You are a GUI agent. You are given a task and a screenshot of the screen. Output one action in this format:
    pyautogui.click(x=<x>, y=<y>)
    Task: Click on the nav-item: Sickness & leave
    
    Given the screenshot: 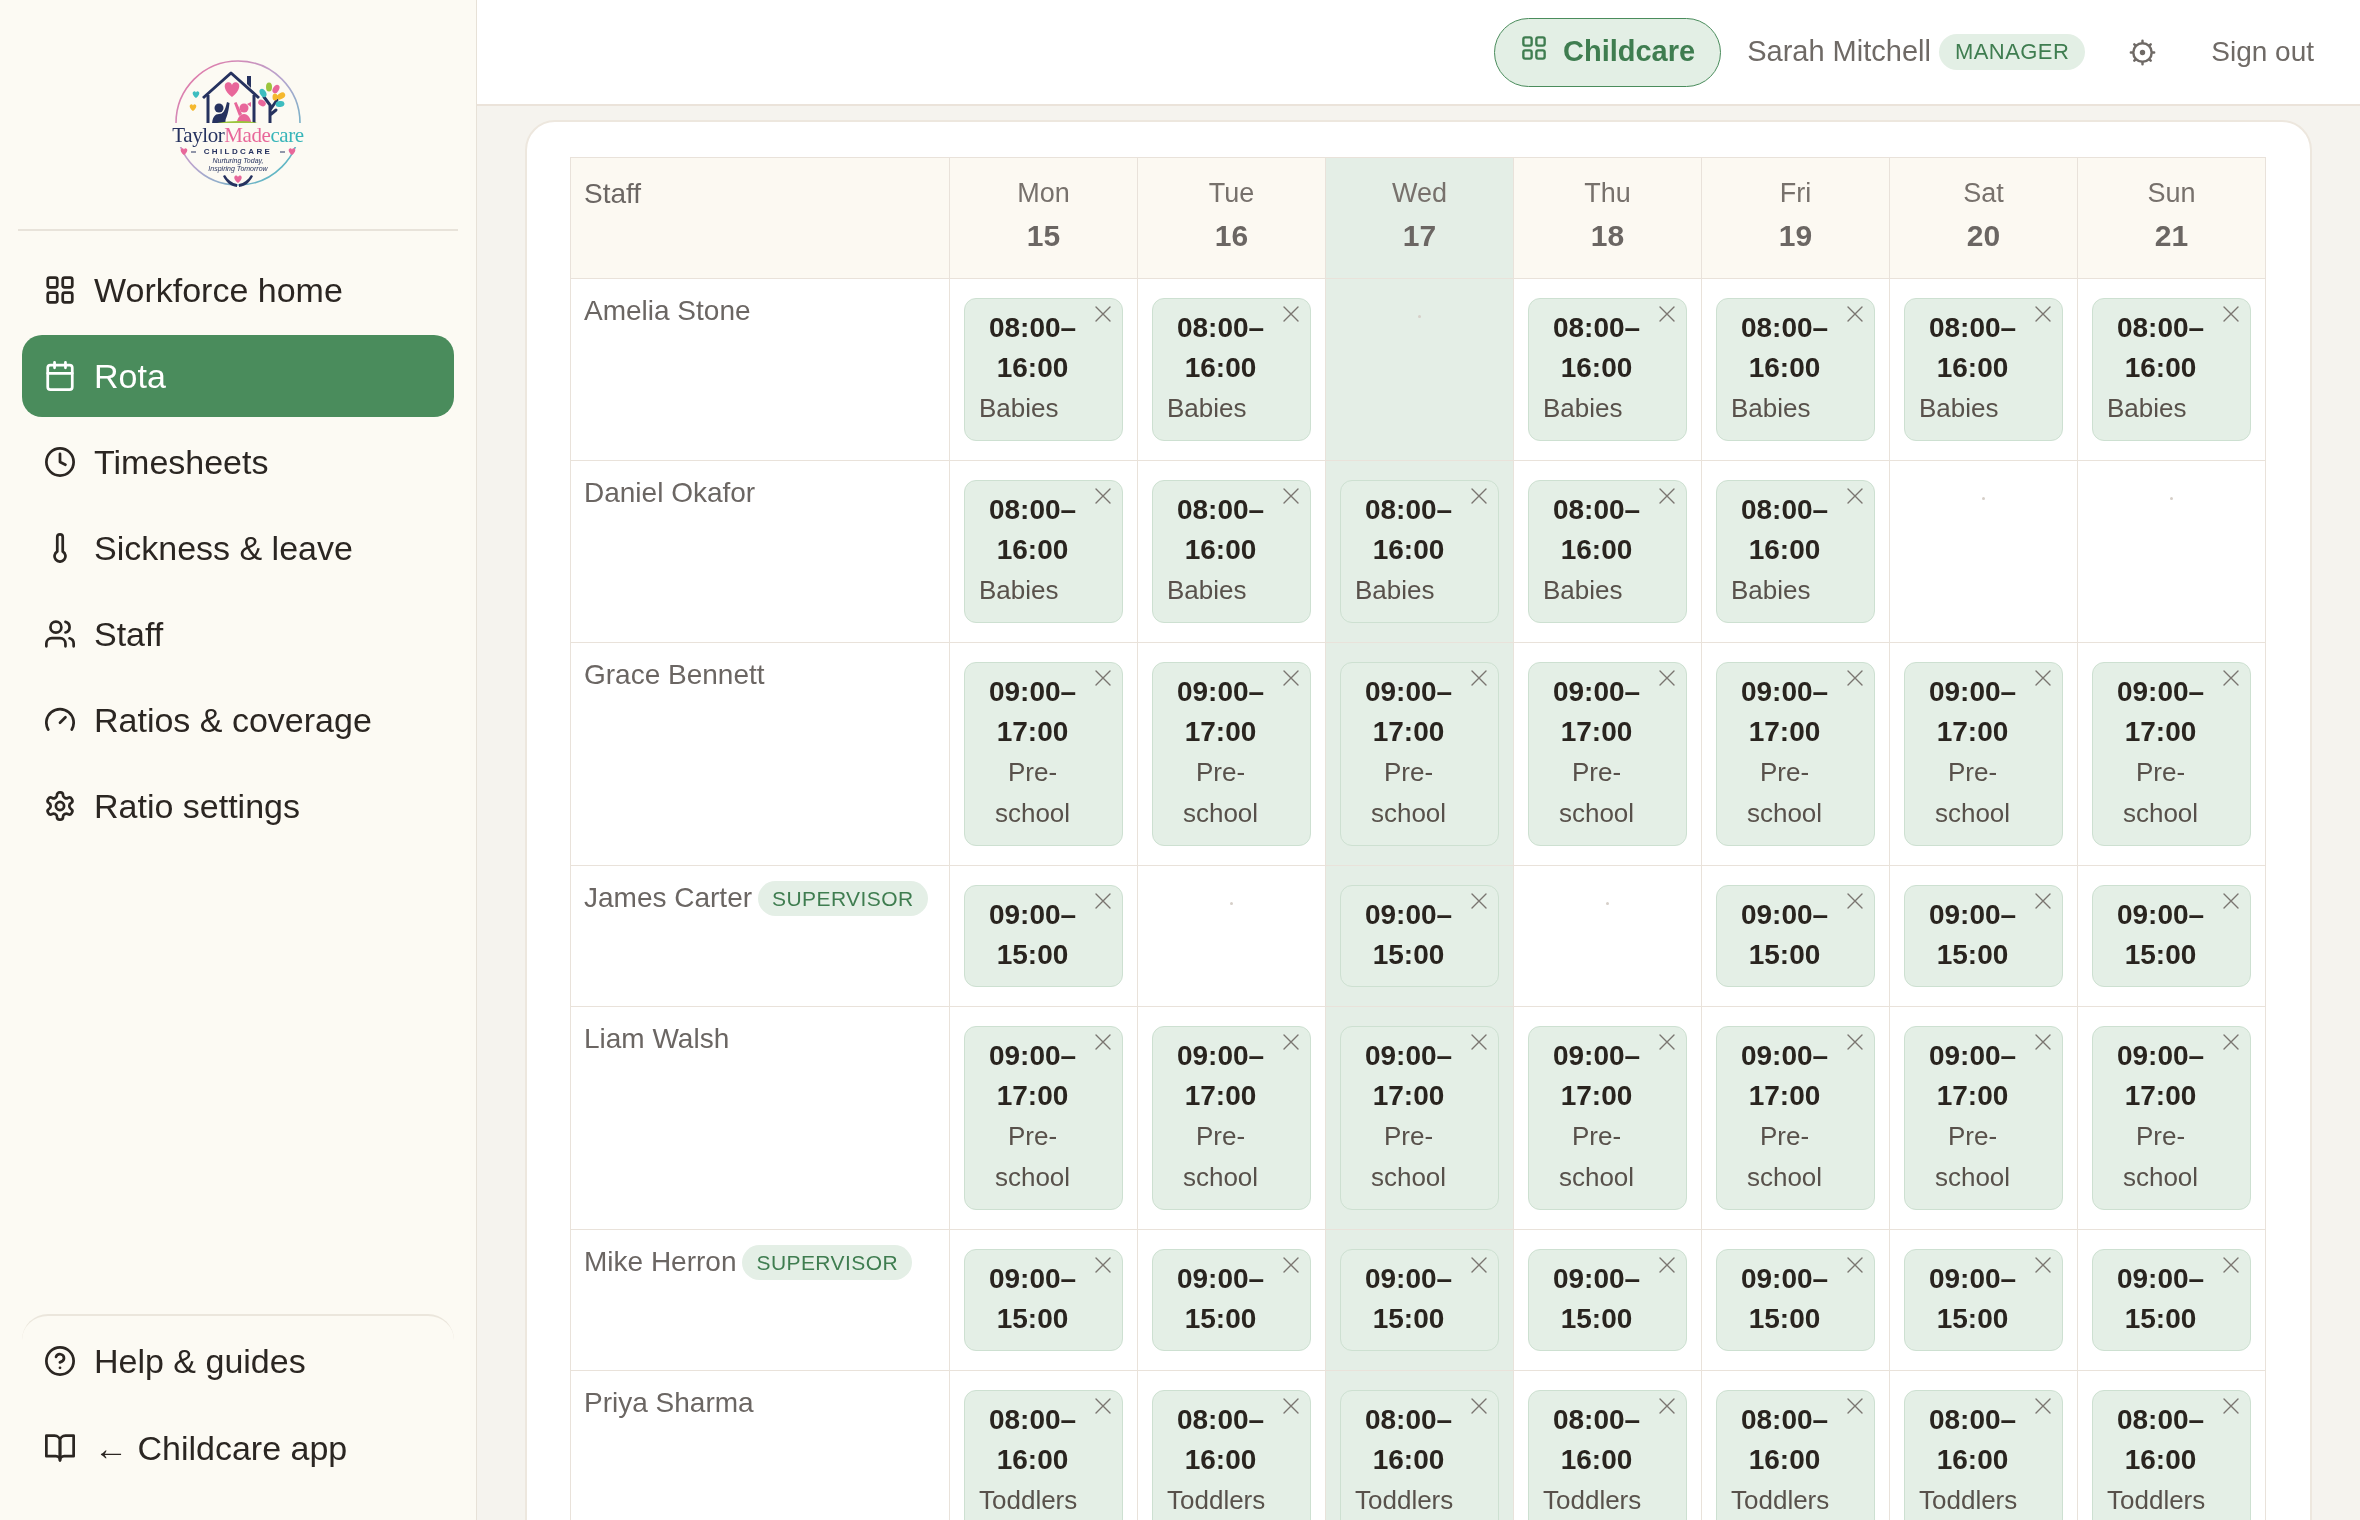 What is the action you would take?
    pyautogui.click(x=238, y=548)
    